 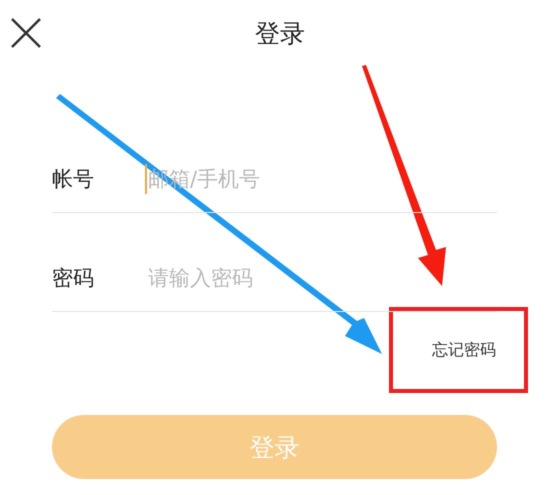 What do you see at coordinates (321, 278) in the screenshot?
I see `input-field: 请输入密码` at bounding box center [321, 278].